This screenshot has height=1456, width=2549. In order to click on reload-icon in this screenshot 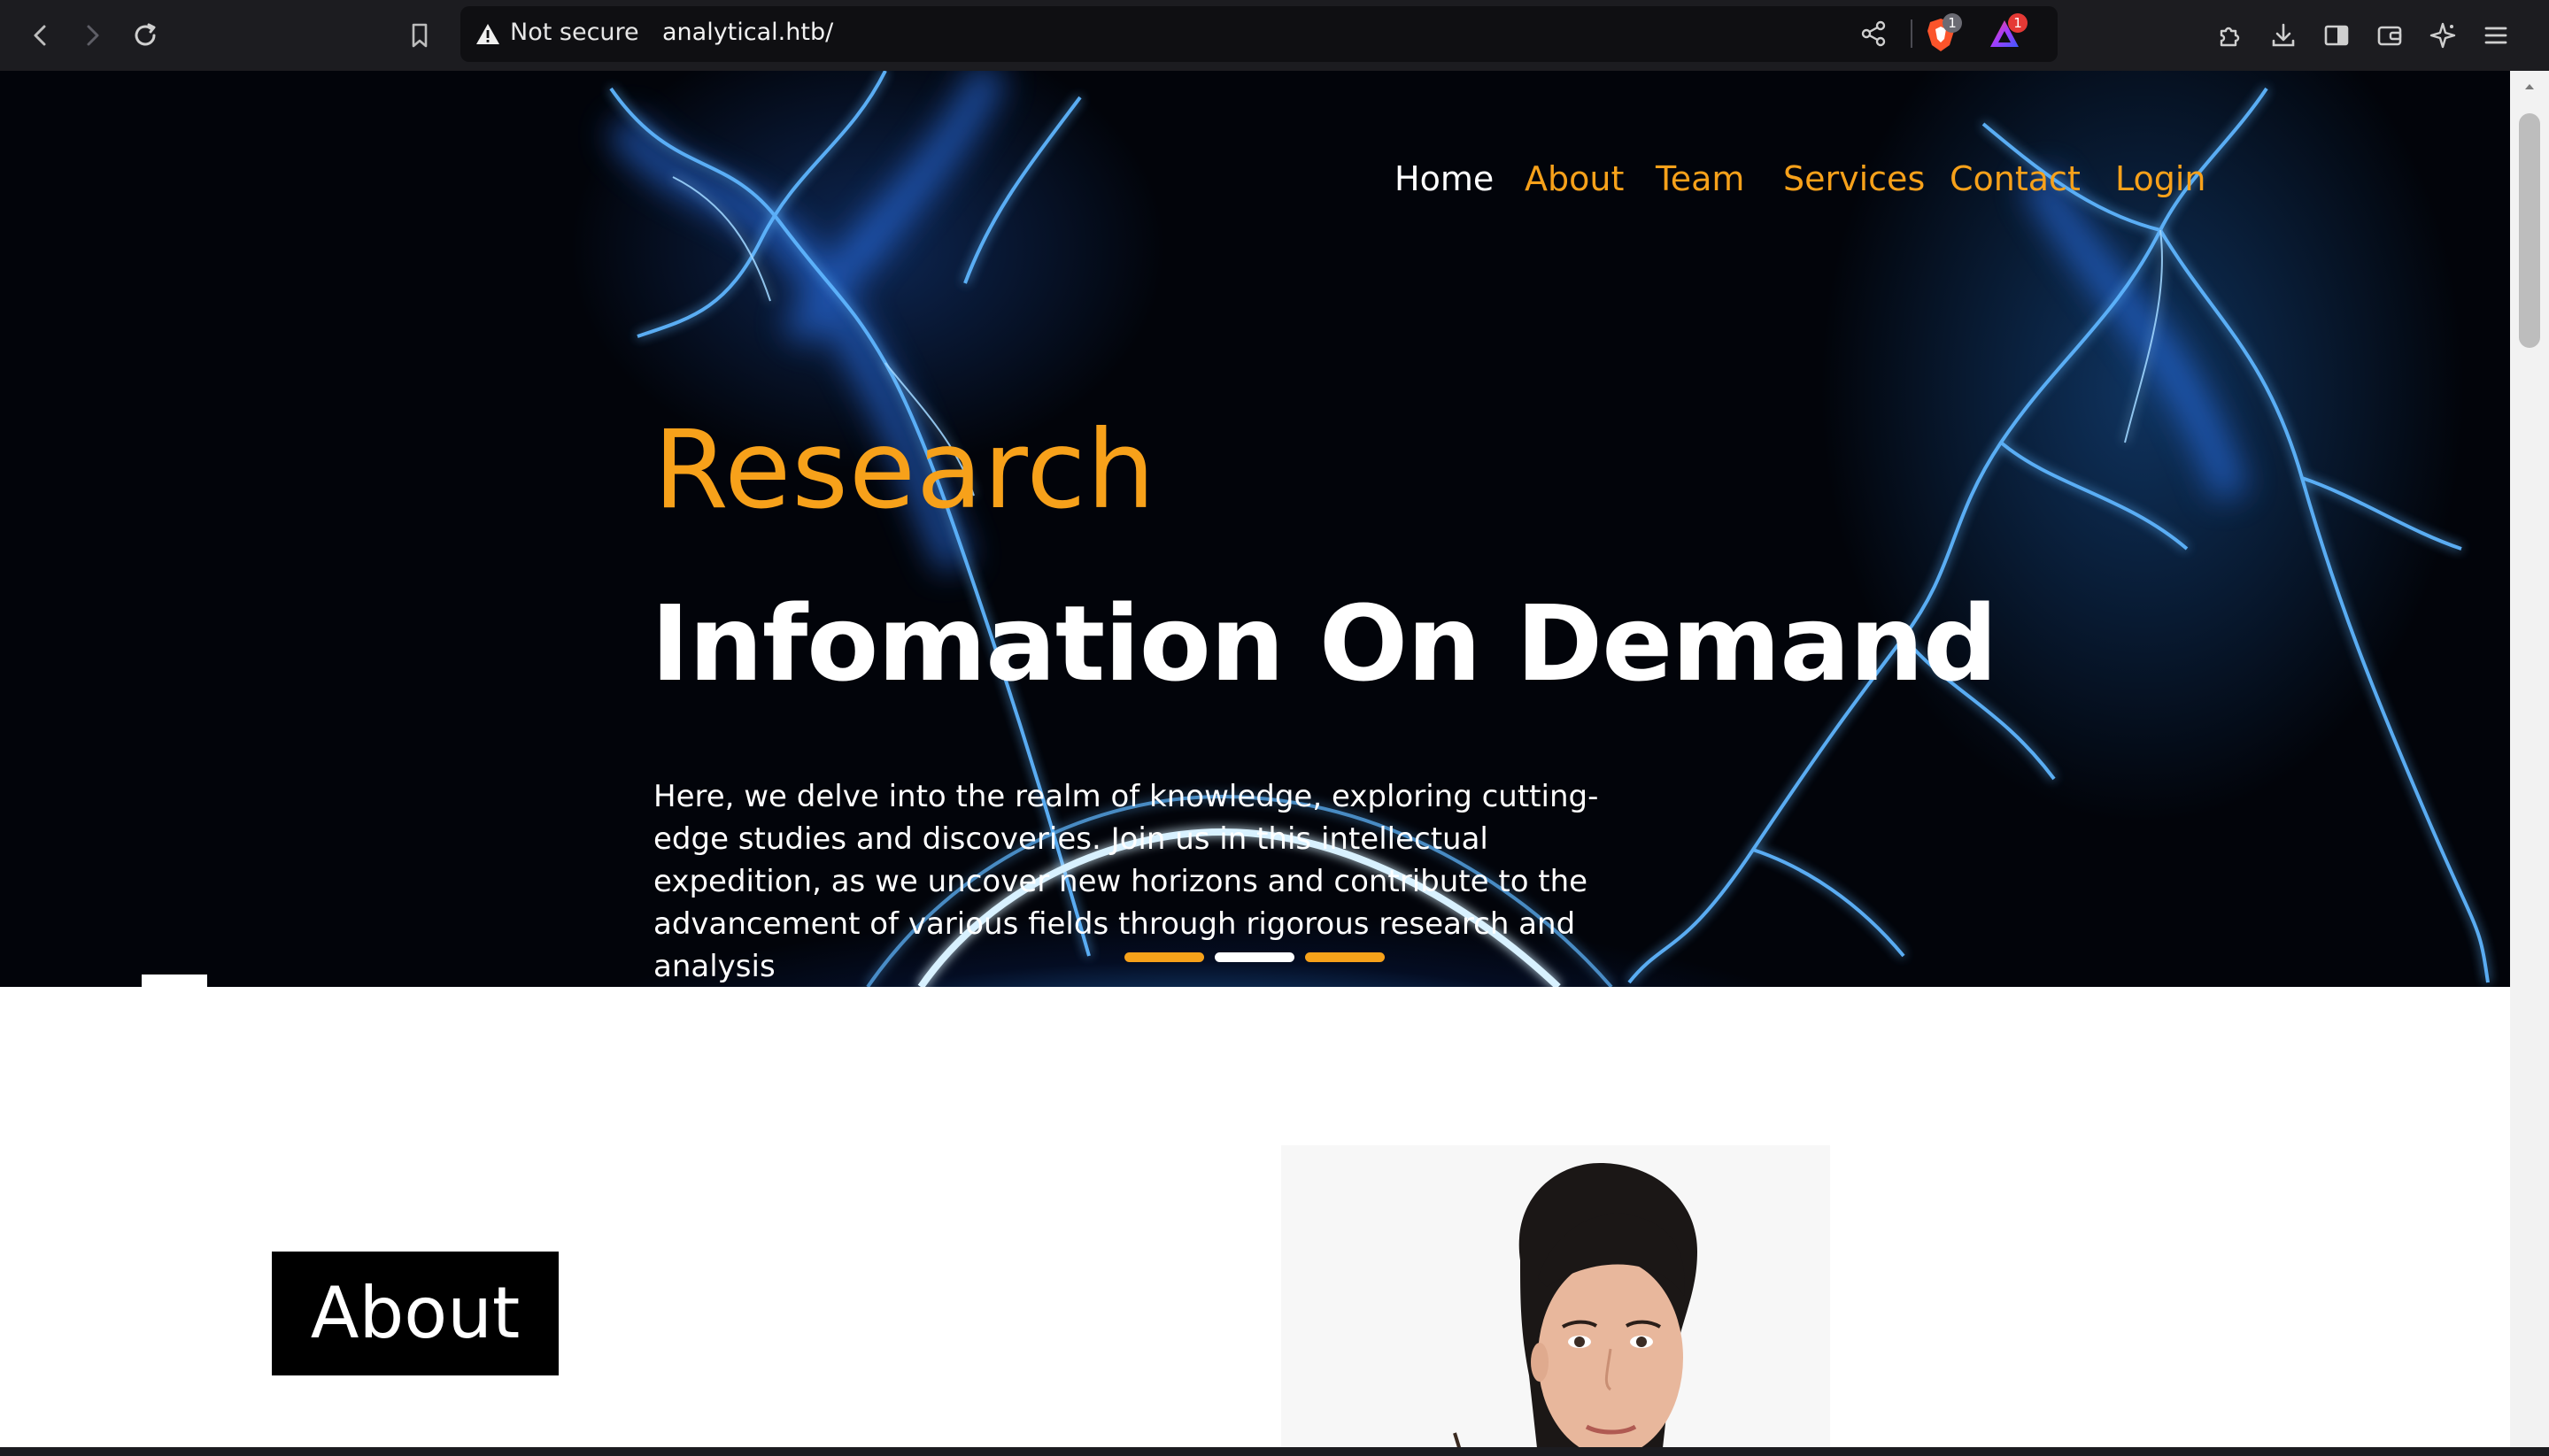, I will do `click(145, 35)`.